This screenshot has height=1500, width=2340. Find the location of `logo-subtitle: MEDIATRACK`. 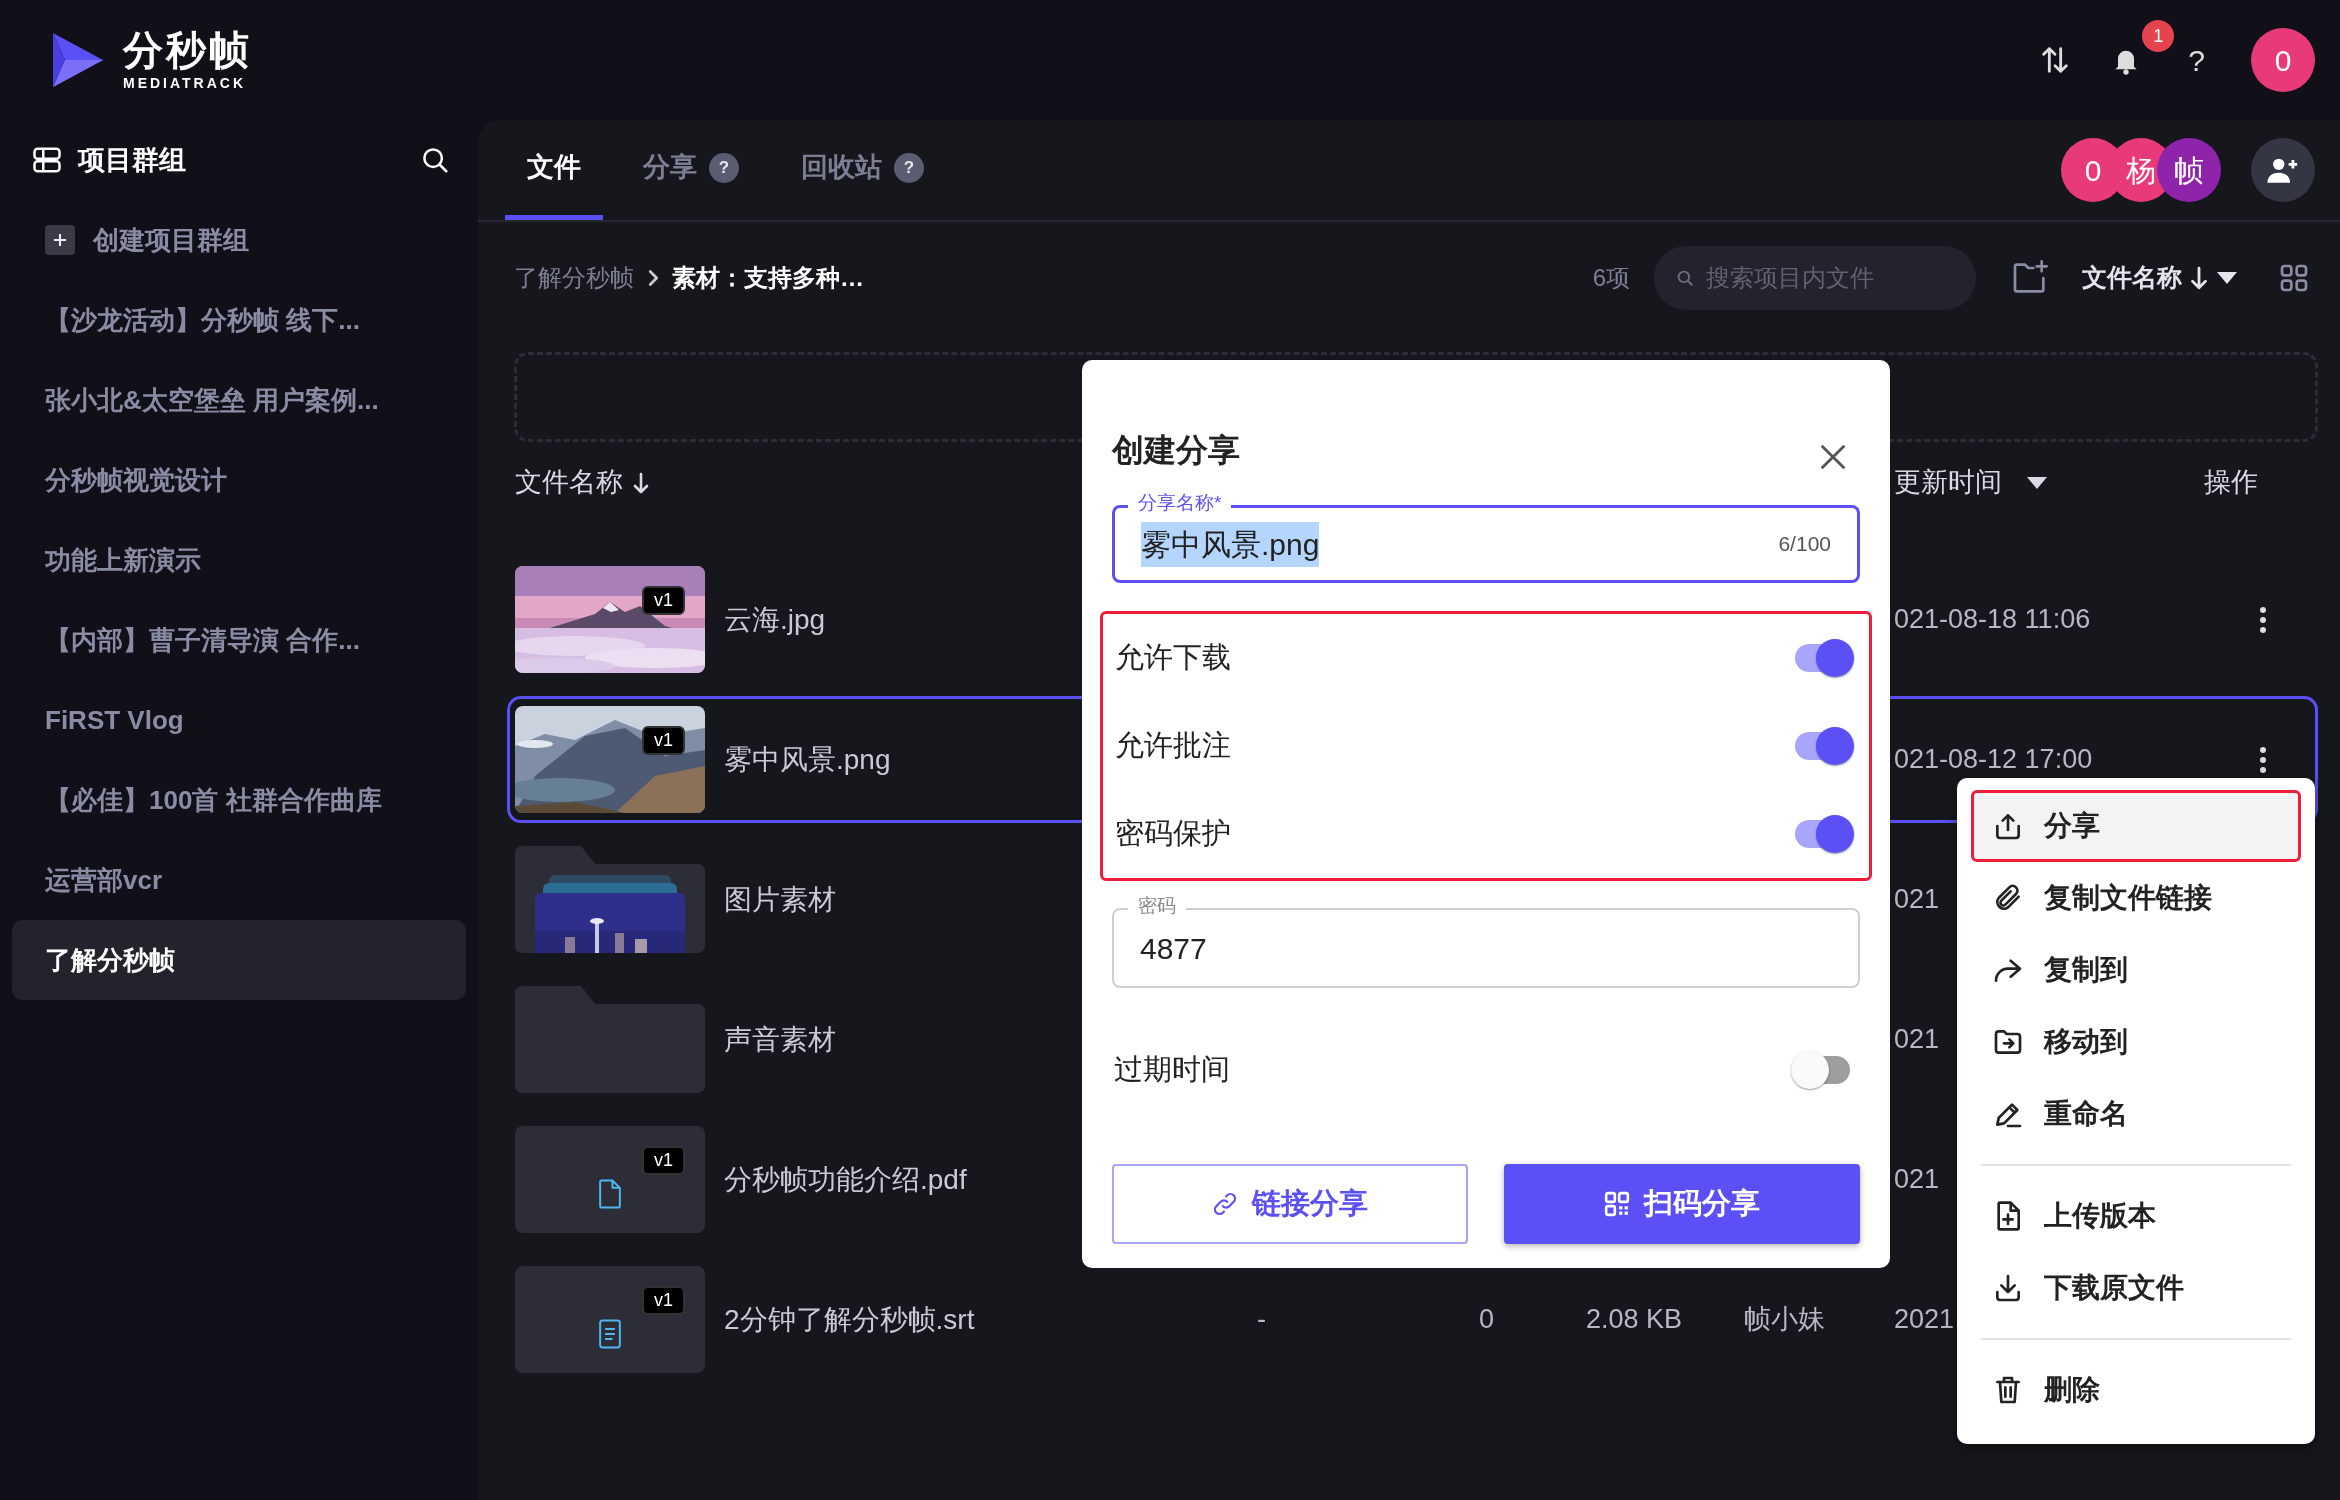

logo-subtitle: MEDIATRACK is located at coordinates (185, 83).